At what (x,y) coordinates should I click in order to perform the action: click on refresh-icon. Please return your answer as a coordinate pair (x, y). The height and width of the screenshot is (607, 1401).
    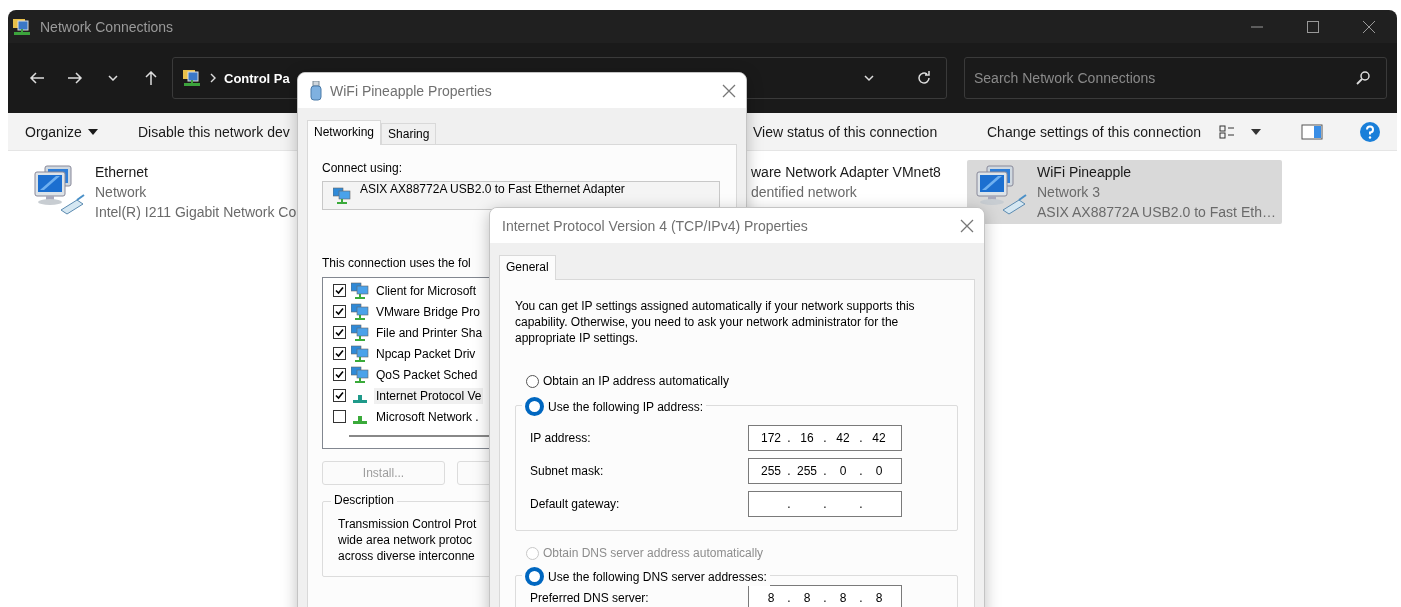
    Looking at the image, I should click on (924, 78).